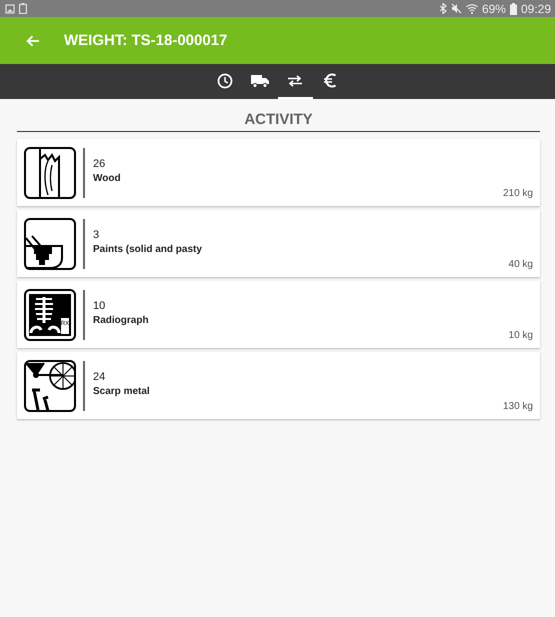  Describe the element at coordinates (10, 9) in the screenshot. I see `image-icon` at that location.